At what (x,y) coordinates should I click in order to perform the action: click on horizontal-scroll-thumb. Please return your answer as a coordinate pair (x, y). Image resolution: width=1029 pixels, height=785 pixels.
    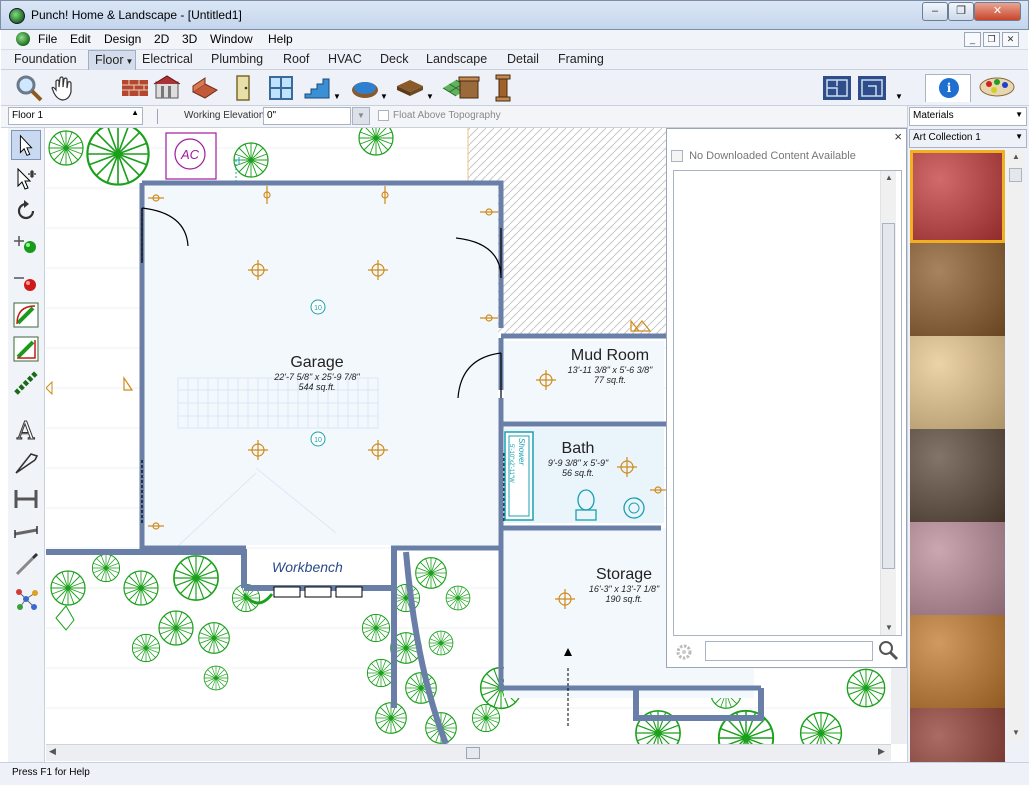
    Looking at the image, I should click on (473, 753).